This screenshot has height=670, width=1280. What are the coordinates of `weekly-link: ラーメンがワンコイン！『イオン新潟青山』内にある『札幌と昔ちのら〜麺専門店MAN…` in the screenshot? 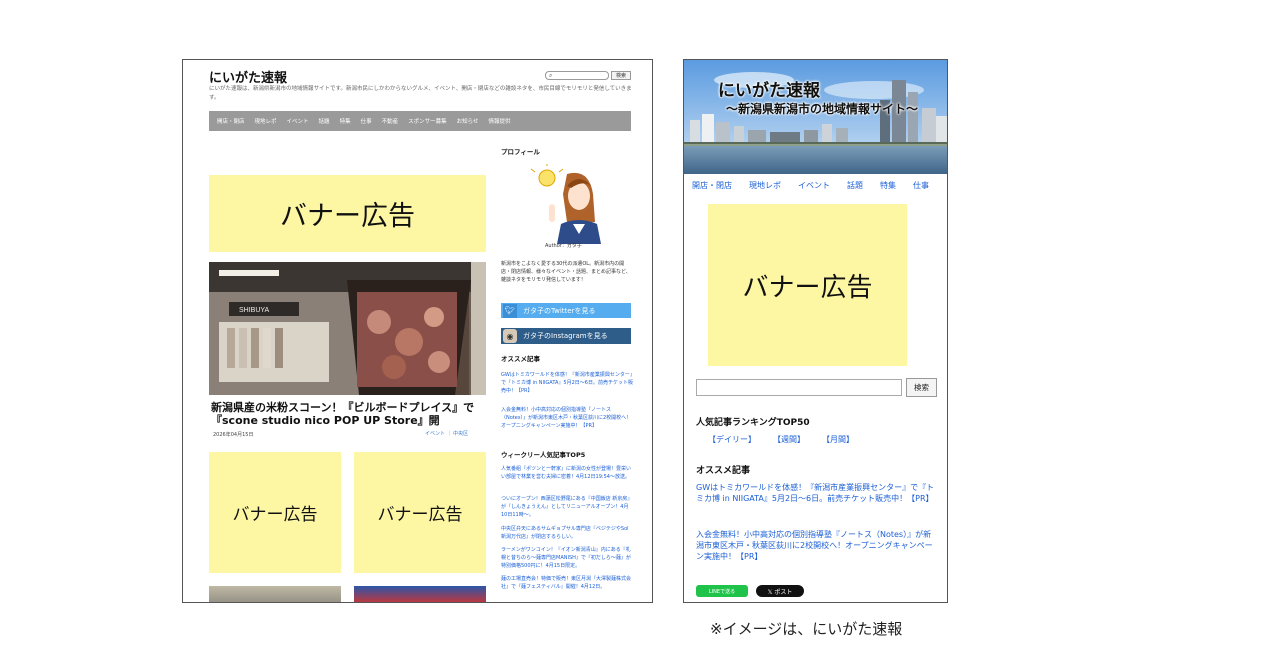 It's located at (567, 558).